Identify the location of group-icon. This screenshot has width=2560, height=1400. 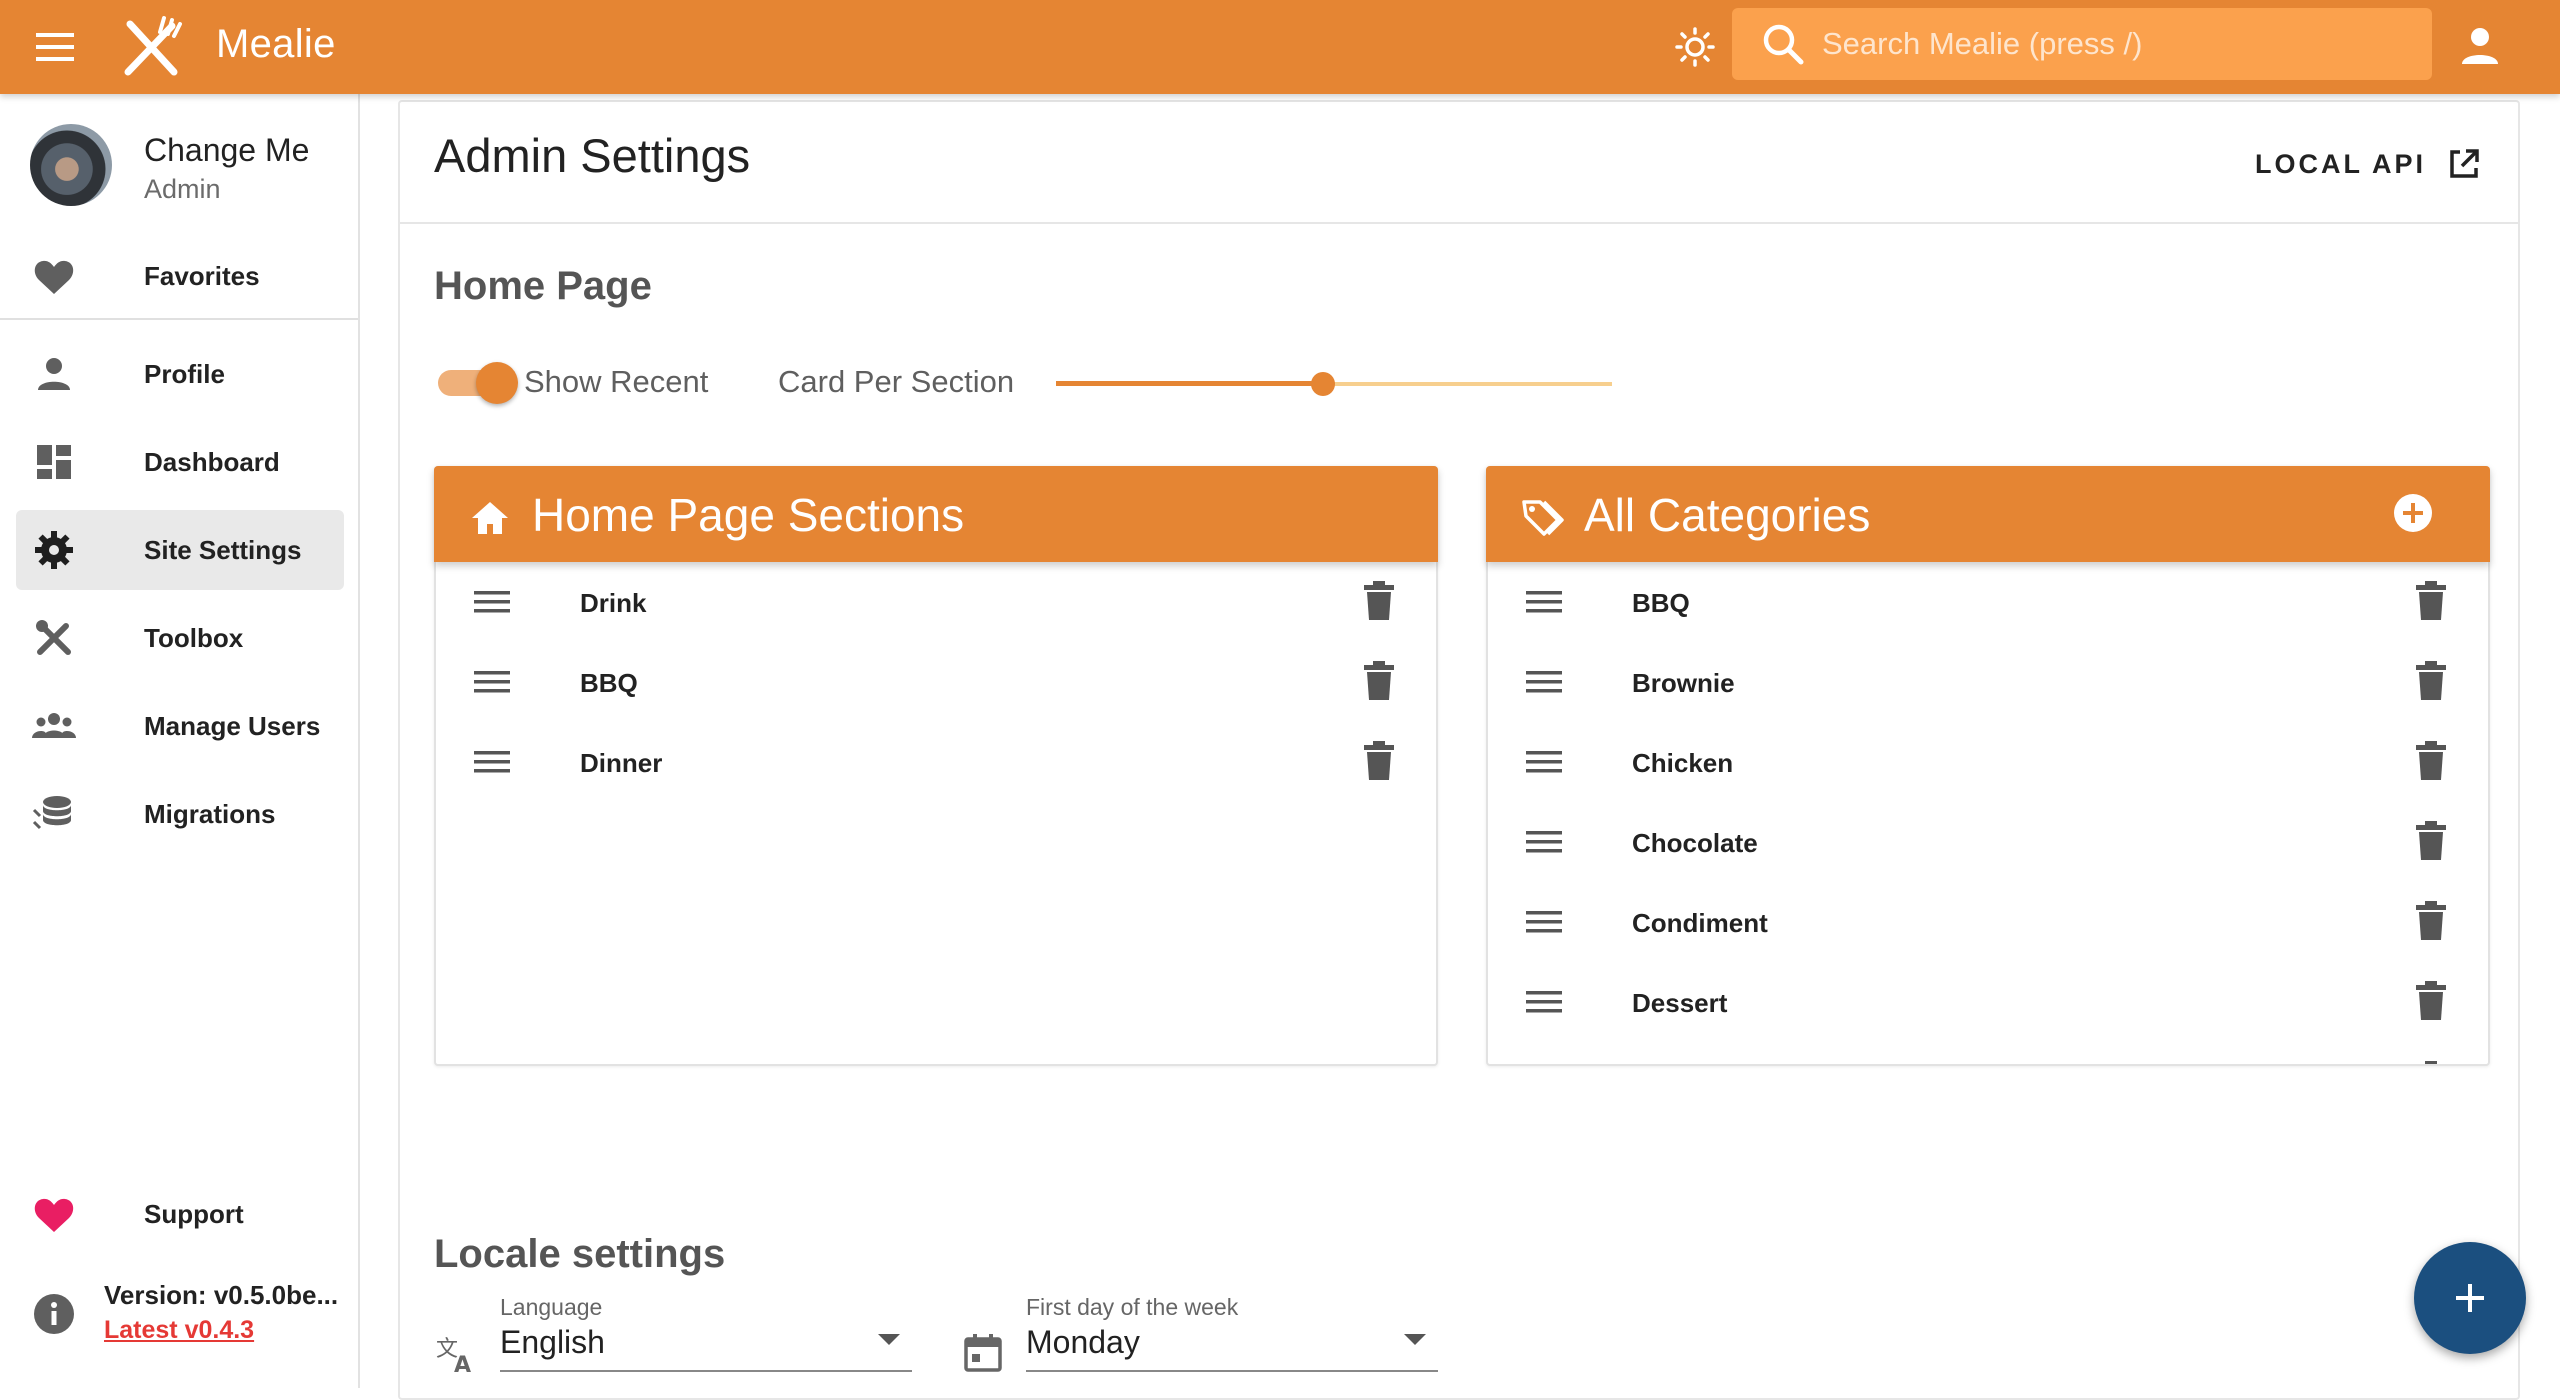
(54, 726).